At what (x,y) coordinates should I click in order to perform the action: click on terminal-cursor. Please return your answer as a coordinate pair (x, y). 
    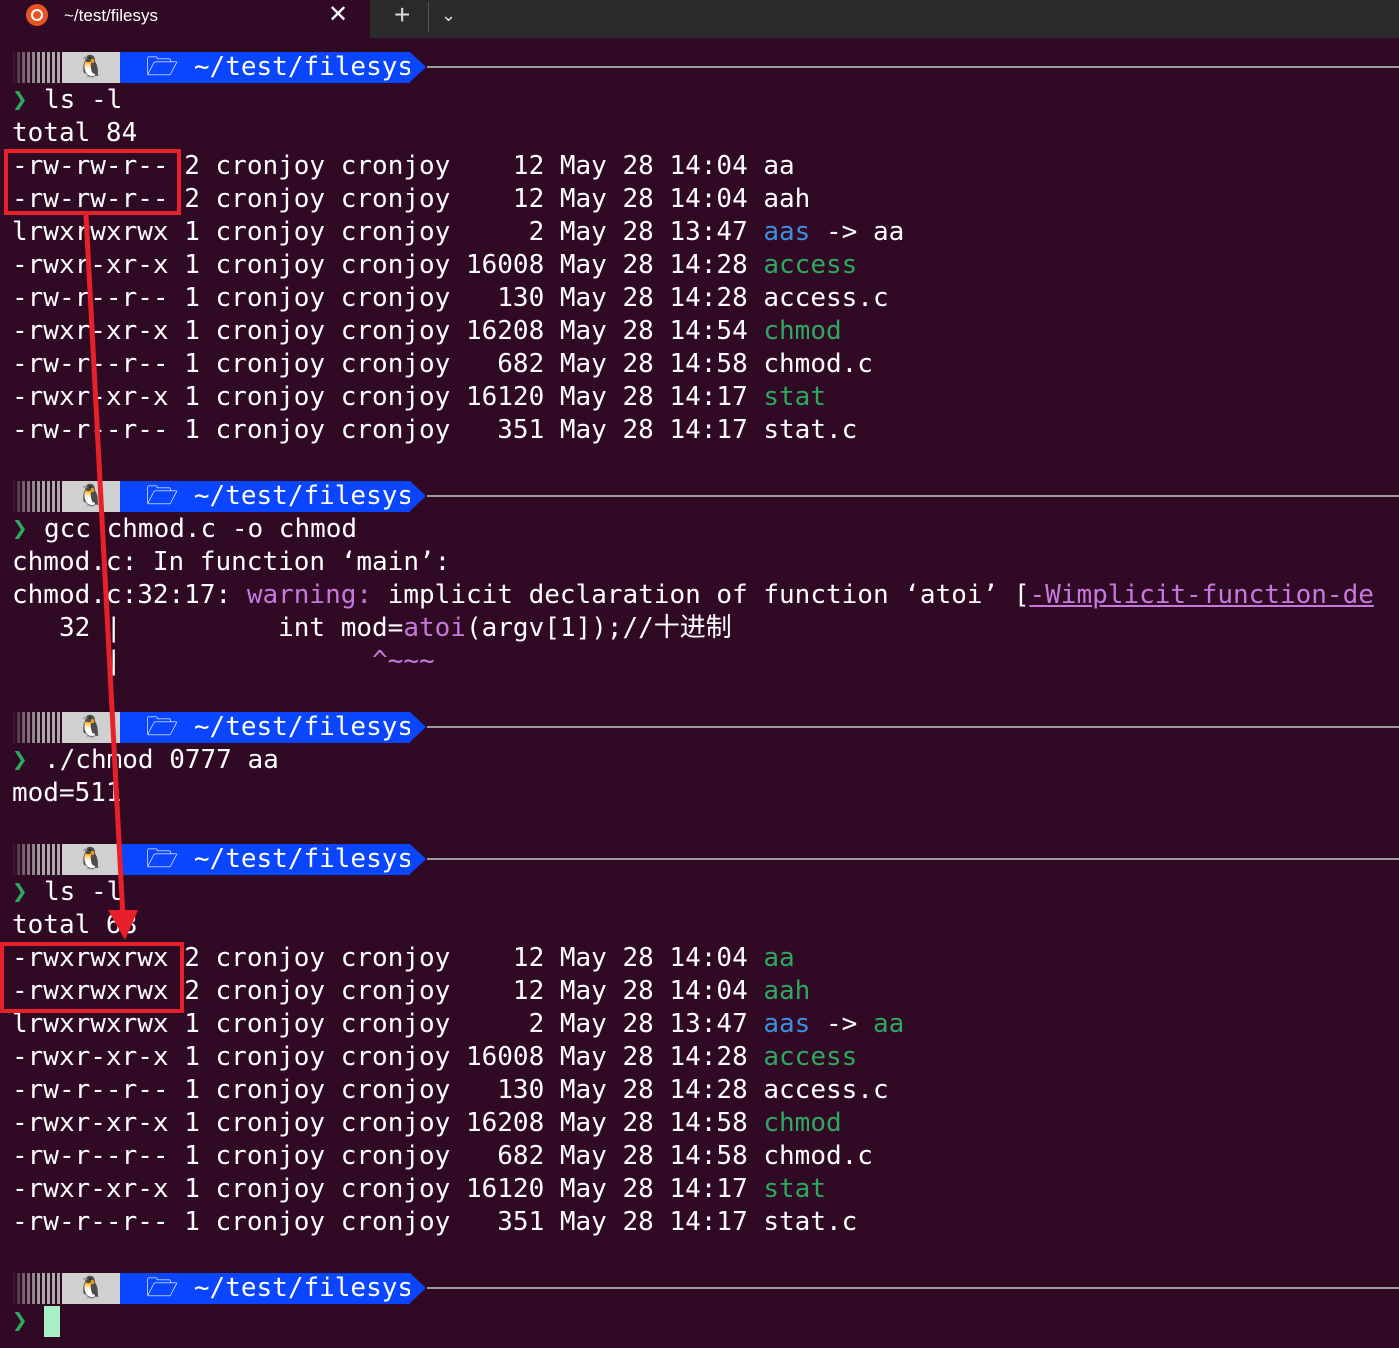
    Looking at the image, I should click on (52, 1321).